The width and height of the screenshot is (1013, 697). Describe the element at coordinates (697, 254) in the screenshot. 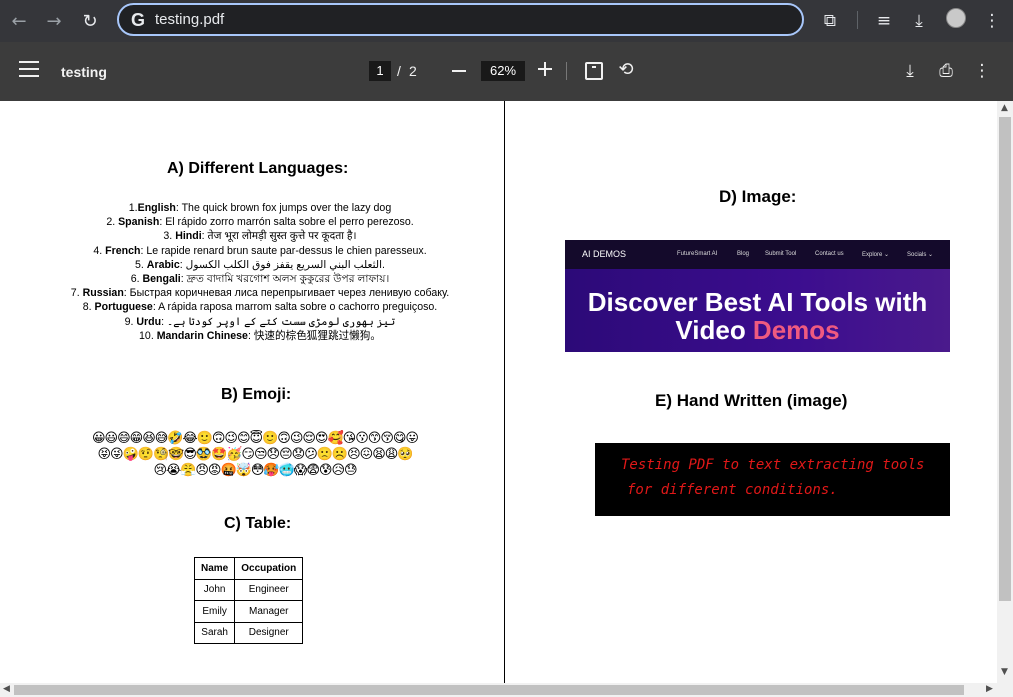

I see `banner-nav-link: FutureSmart AI` at that location.